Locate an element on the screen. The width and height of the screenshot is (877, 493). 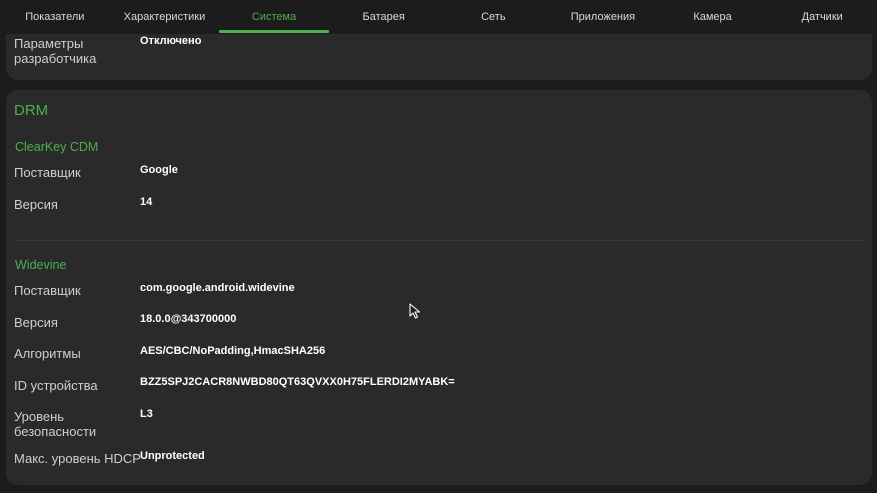
tab-sensors: Датчики is located at coordinates (822, 17).